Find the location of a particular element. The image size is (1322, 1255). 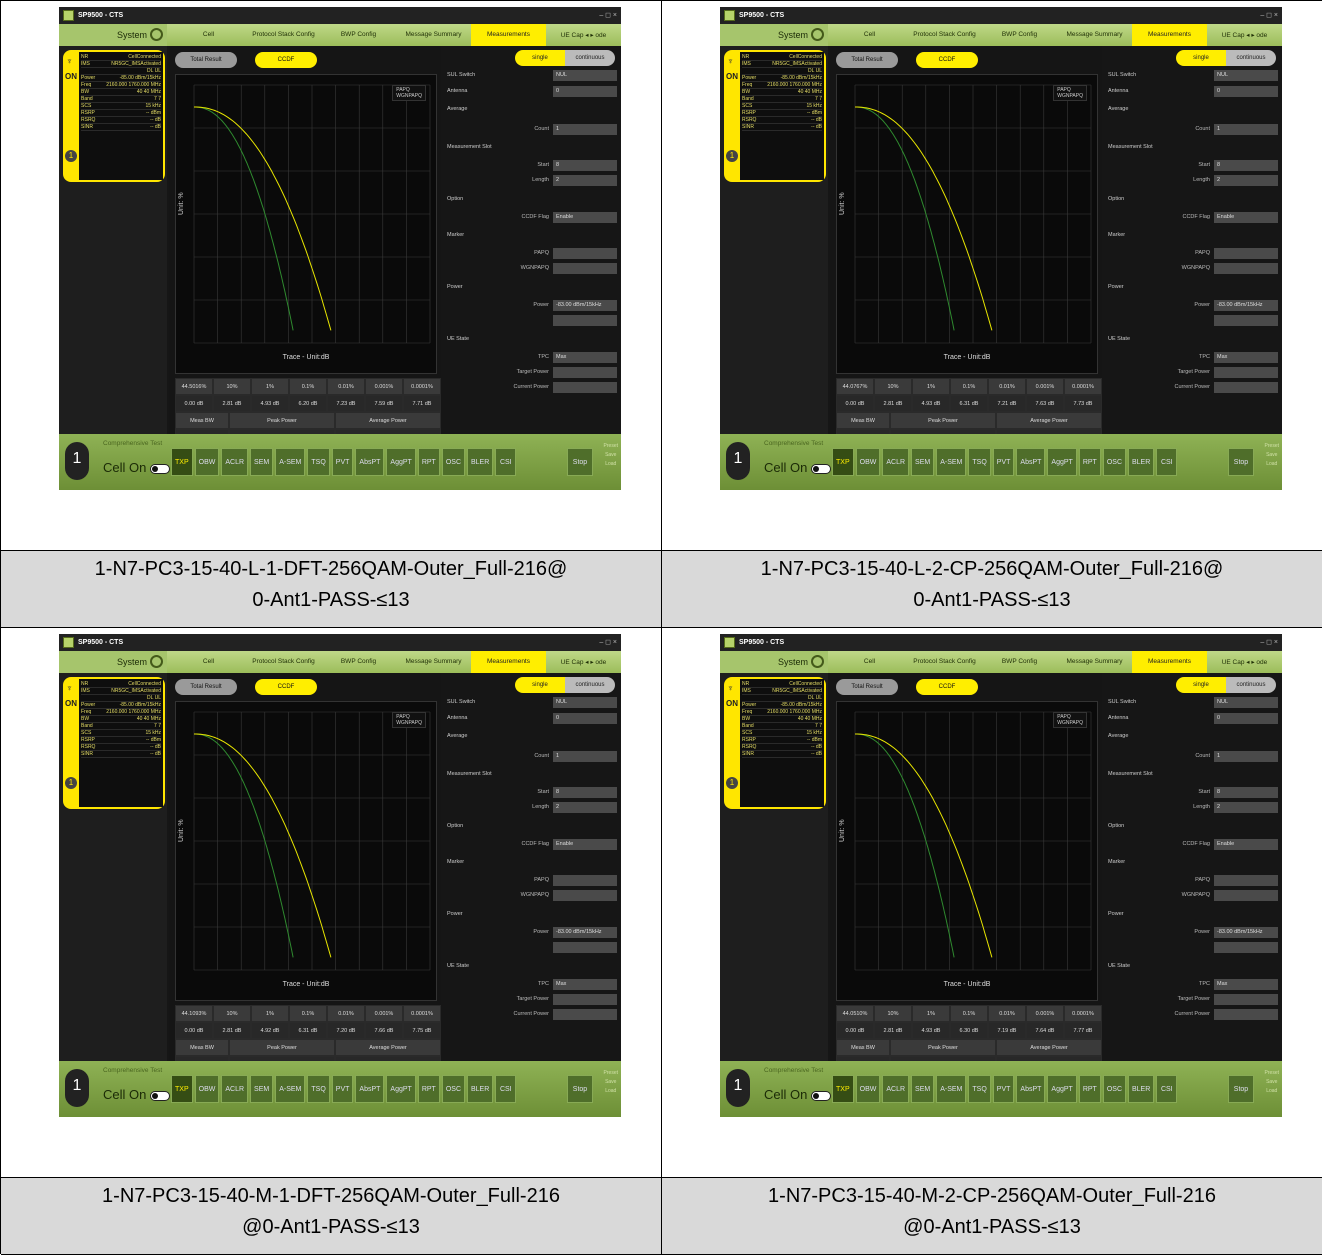

aclr-button: ACLR is located at coordinates (235, 1089).